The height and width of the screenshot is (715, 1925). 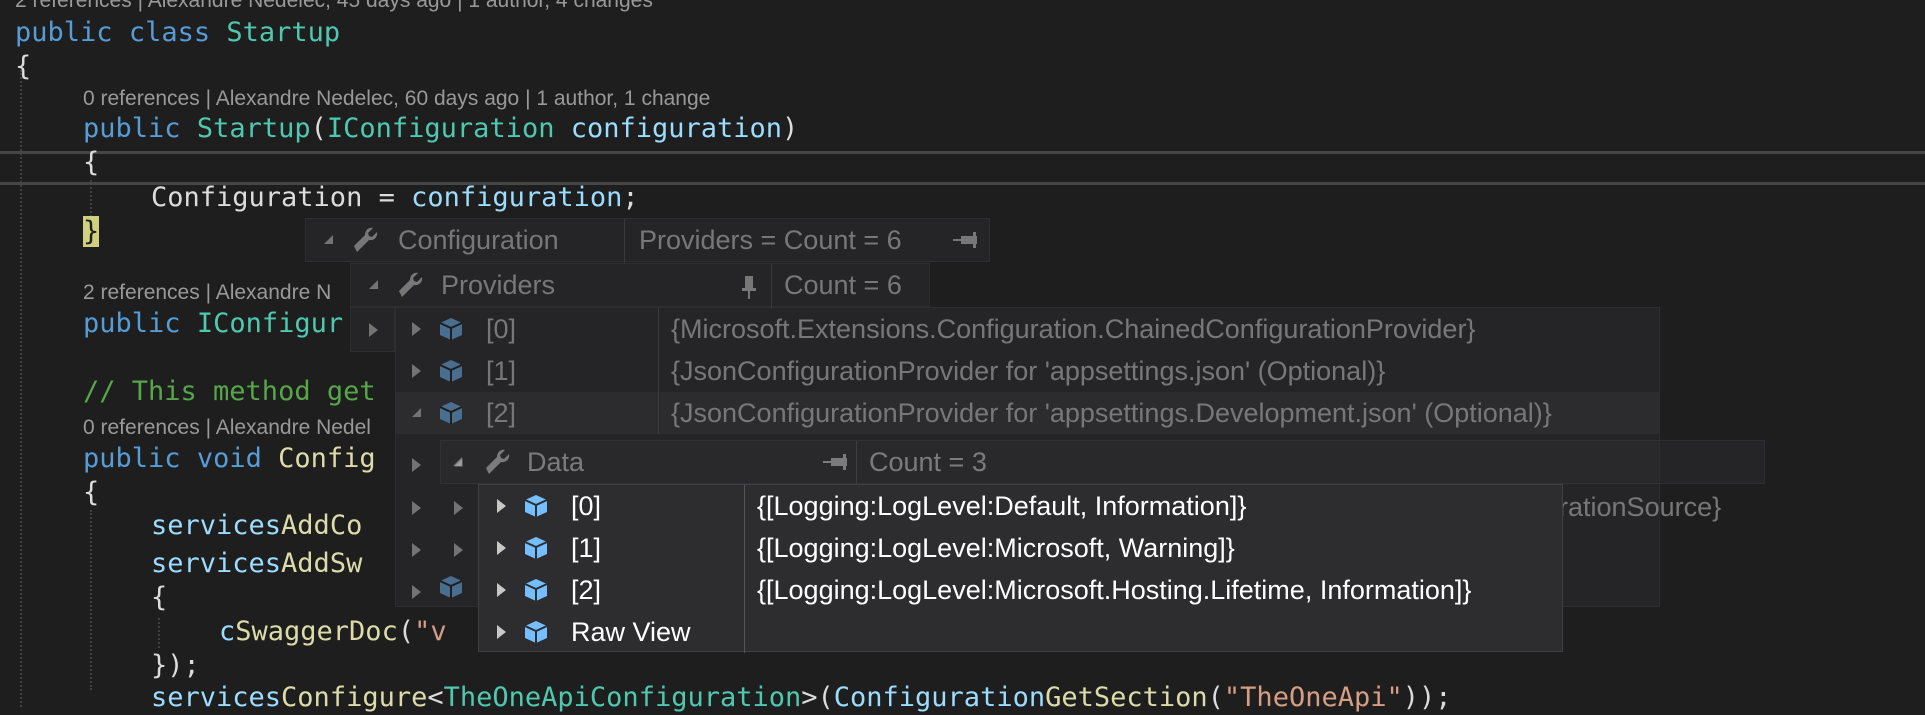 What do you see at coordinates (1633, 507) in the screenshot?
I see `item-value: urationSource}` at bounding box center [1633, 507].